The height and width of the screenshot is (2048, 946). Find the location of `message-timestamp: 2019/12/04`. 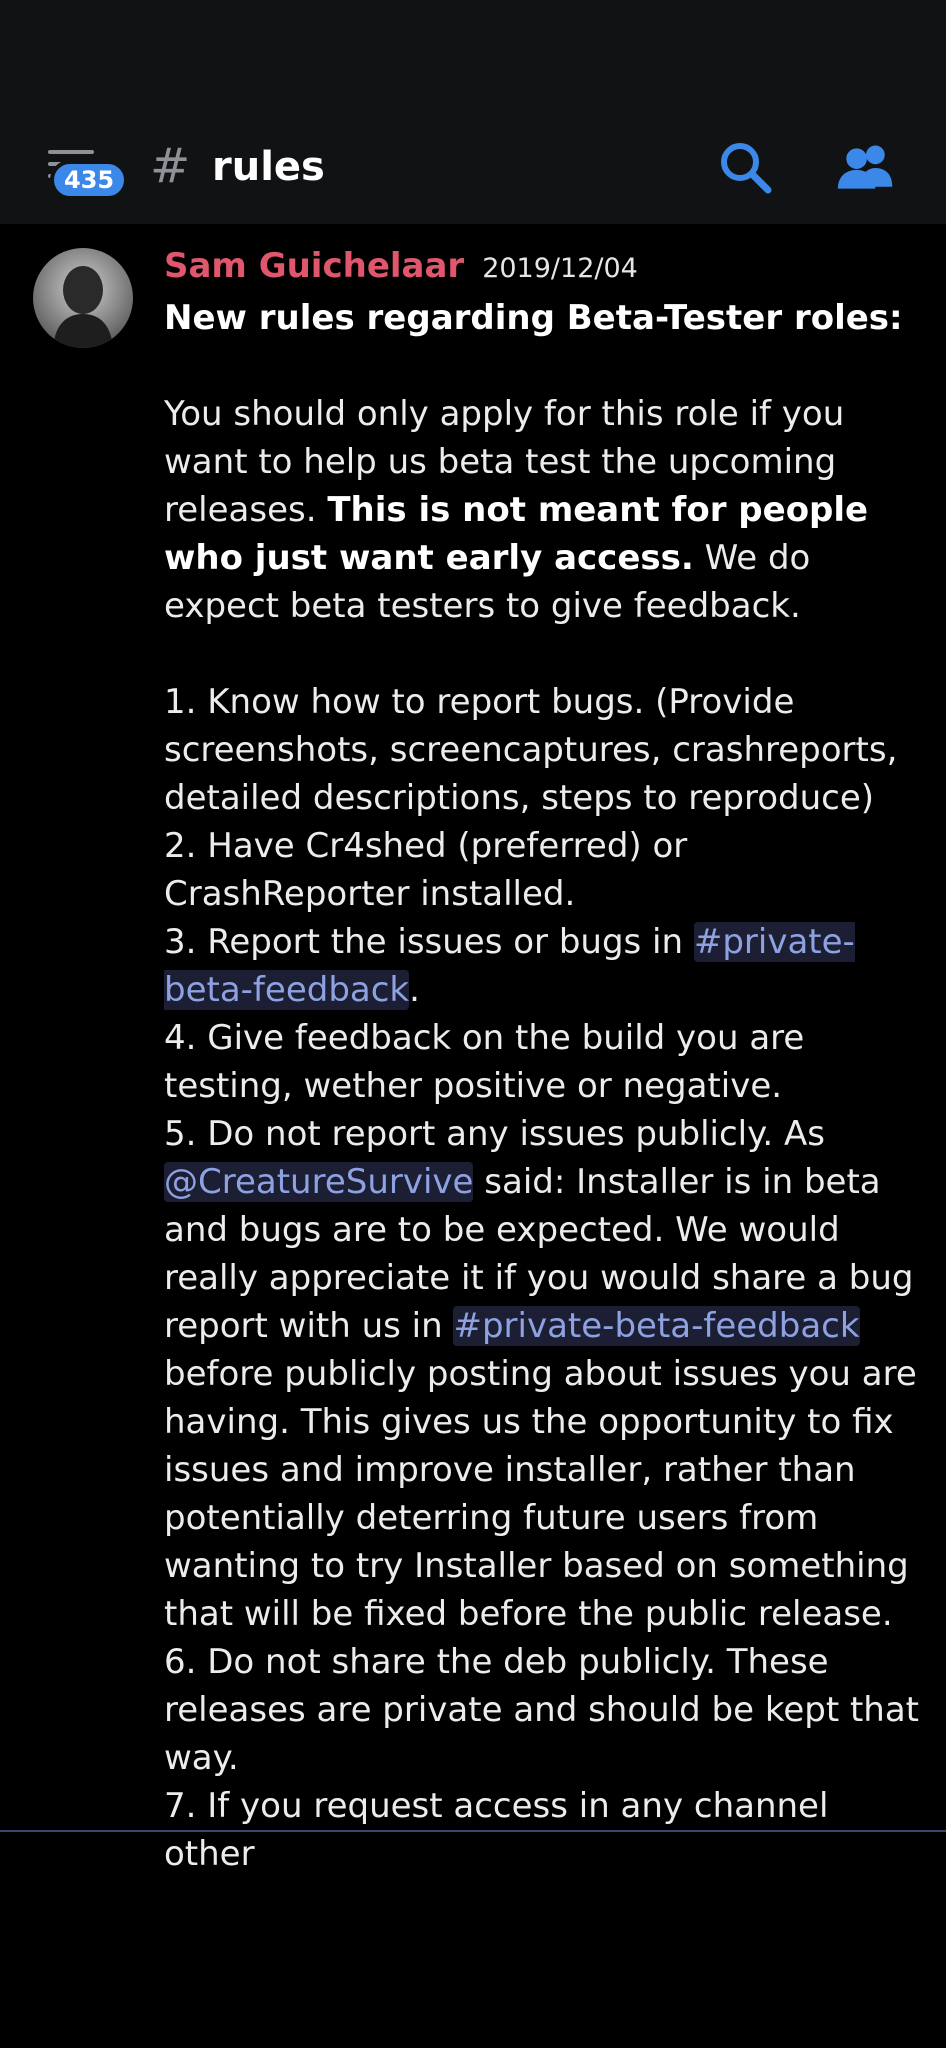

message-timestamp: 2019/12/04 is located at coordinates (560, 268).